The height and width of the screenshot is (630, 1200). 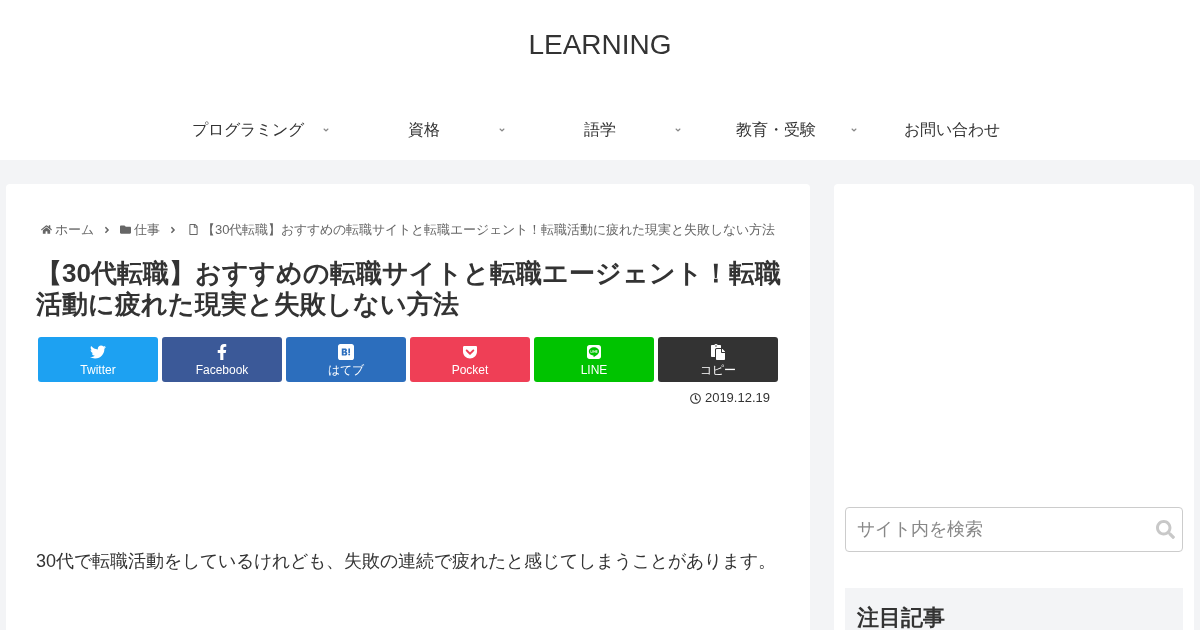 What do you see at coordinates (407, 561) in the screenshot?
I see `article-paragraph: 30代で転職活動をしているけれども、失敗の連続で疲れたと感じてしまうことがあります。` at bounding box center [407, 561].